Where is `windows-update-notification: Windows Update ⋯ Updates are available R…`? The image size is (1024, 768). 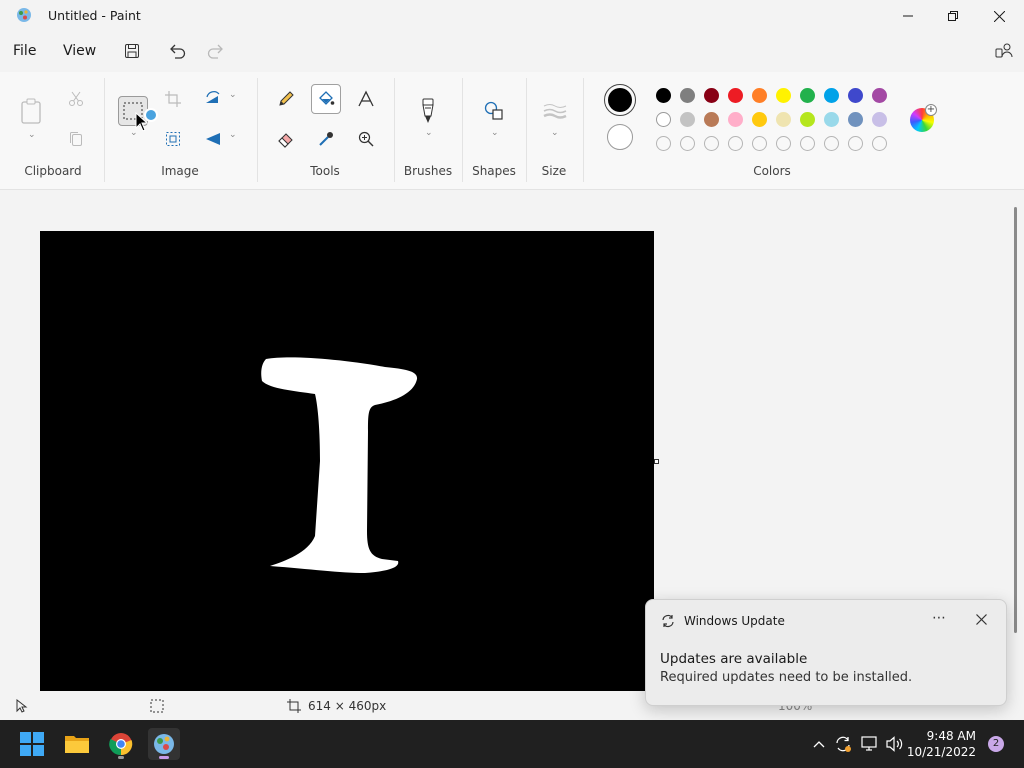 windows-update-notification: Windows Update ⋯ Updates are available R… is located at coordinates (826, 652).